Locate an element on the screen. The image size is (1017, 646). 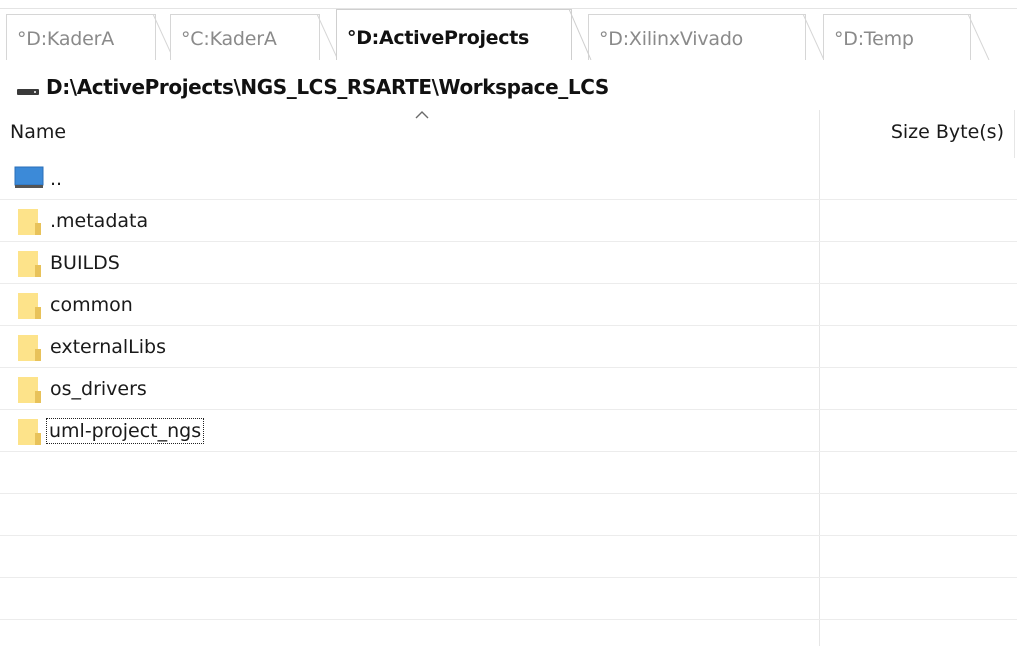
tab-d-kadera: °D:KaderA is located at coordinates (90, 37).